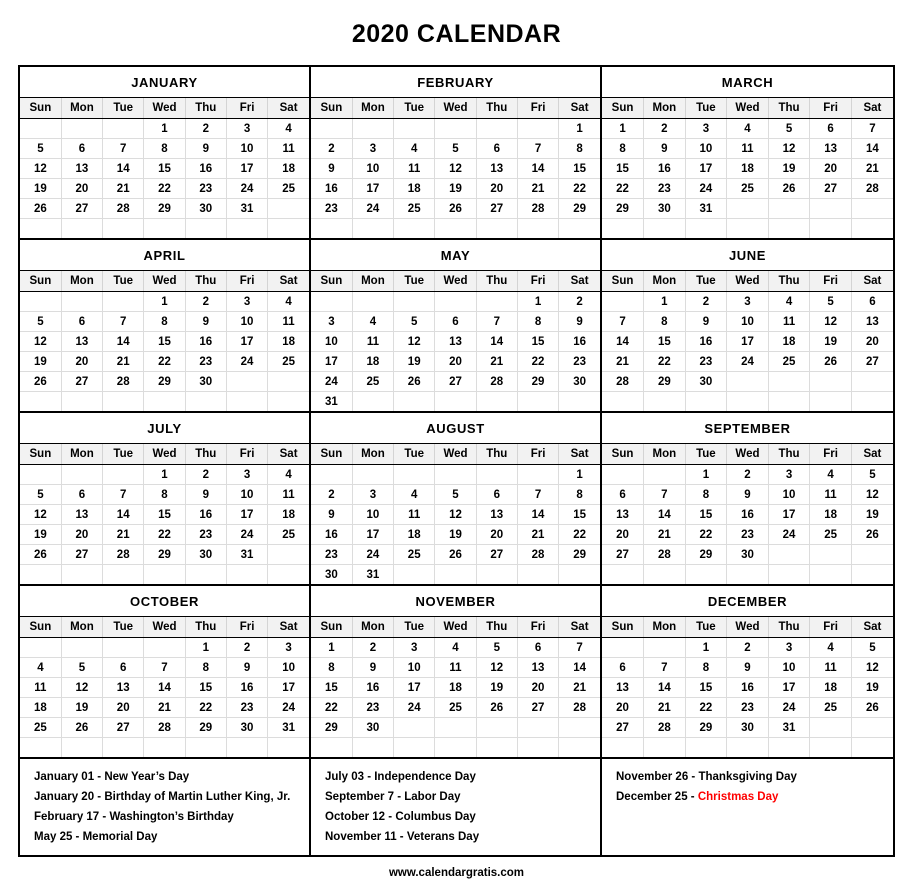 The image size is (913, 887). I want to click on day-cell: 12, so click(41, 341).